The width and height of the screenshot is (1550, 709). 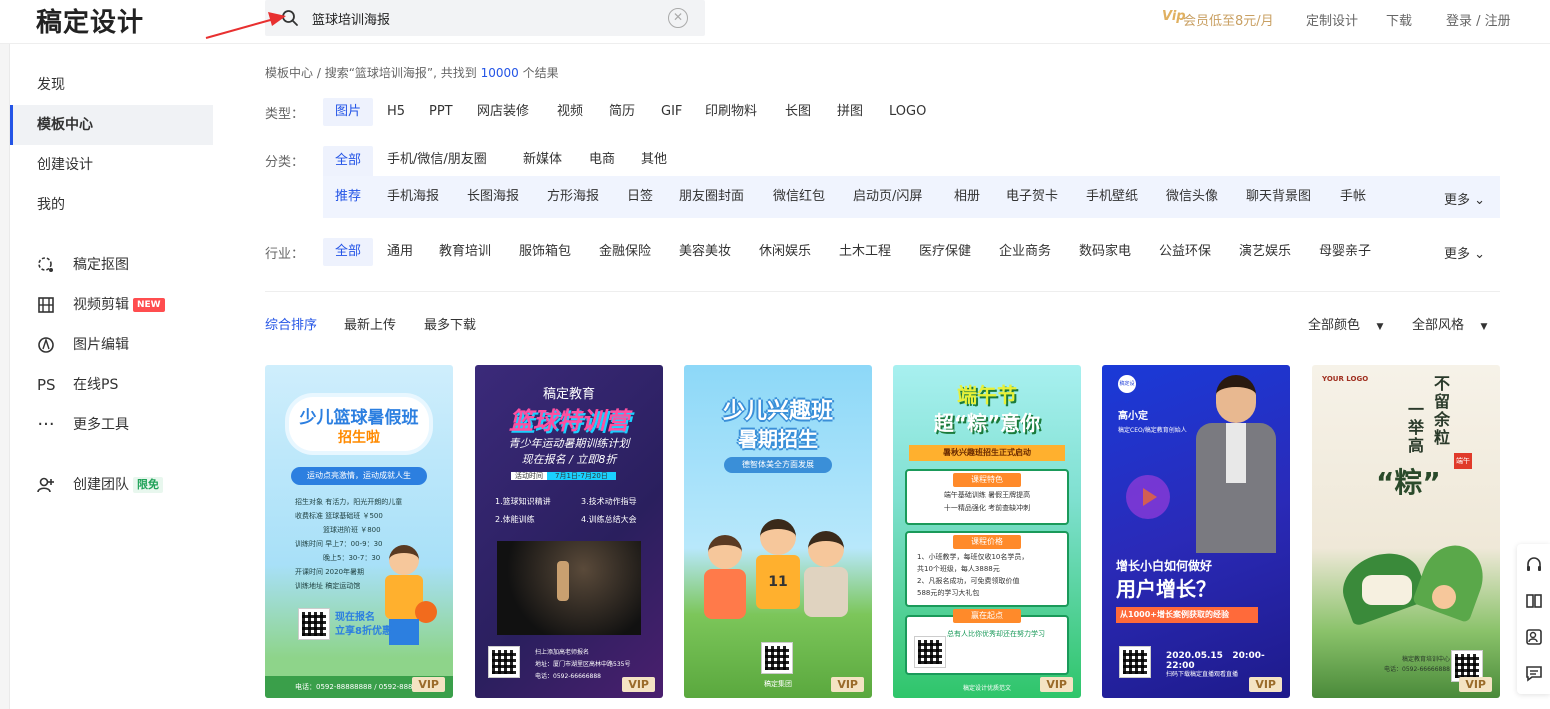 I want to click on type-chip: 简历, so click(x=622, y=112).